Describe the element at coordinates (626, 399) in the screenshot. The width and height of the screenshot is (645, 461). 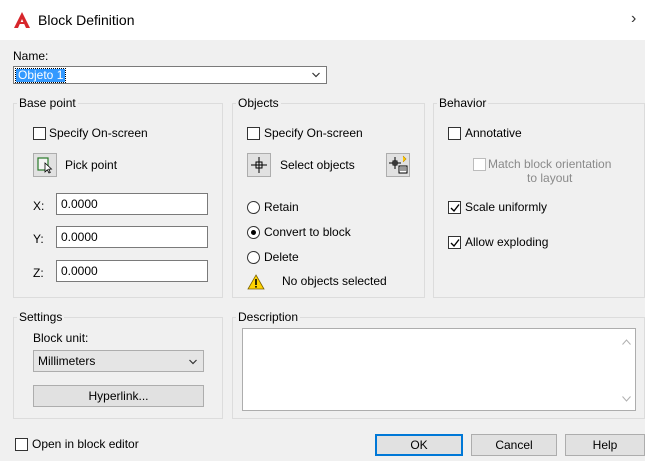
I see `scroll-down-icon` at that location.